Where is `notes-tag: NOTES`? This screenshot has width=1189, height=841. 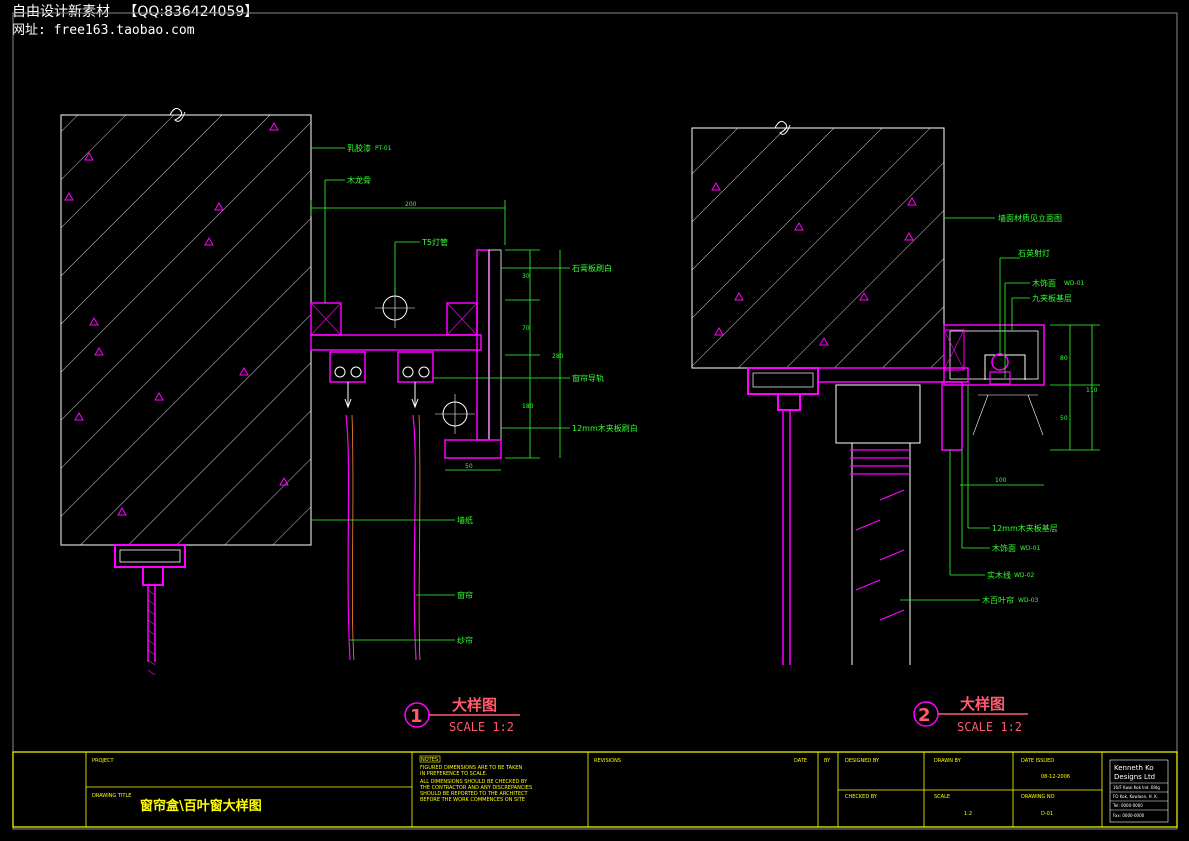 notes-tag: NOTES is located at coordinates (429, 760).